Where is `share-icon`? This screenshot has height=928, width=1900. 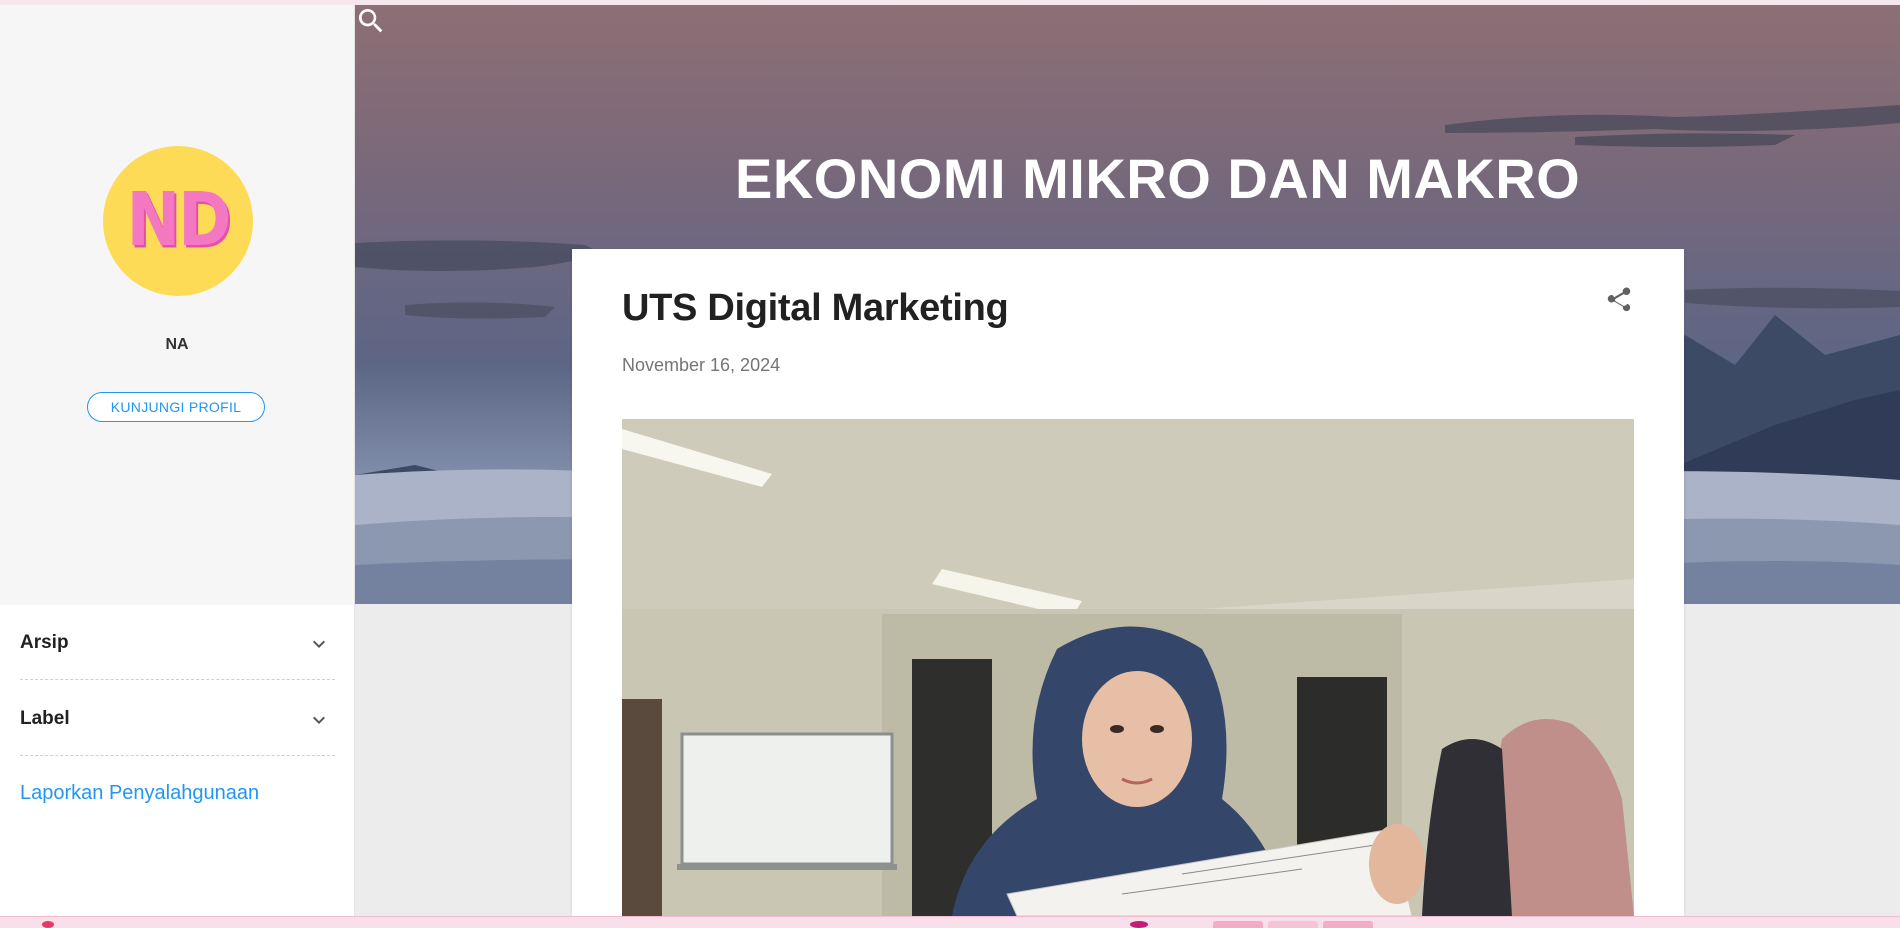 share-icon is located at coordinates (1619, 300).